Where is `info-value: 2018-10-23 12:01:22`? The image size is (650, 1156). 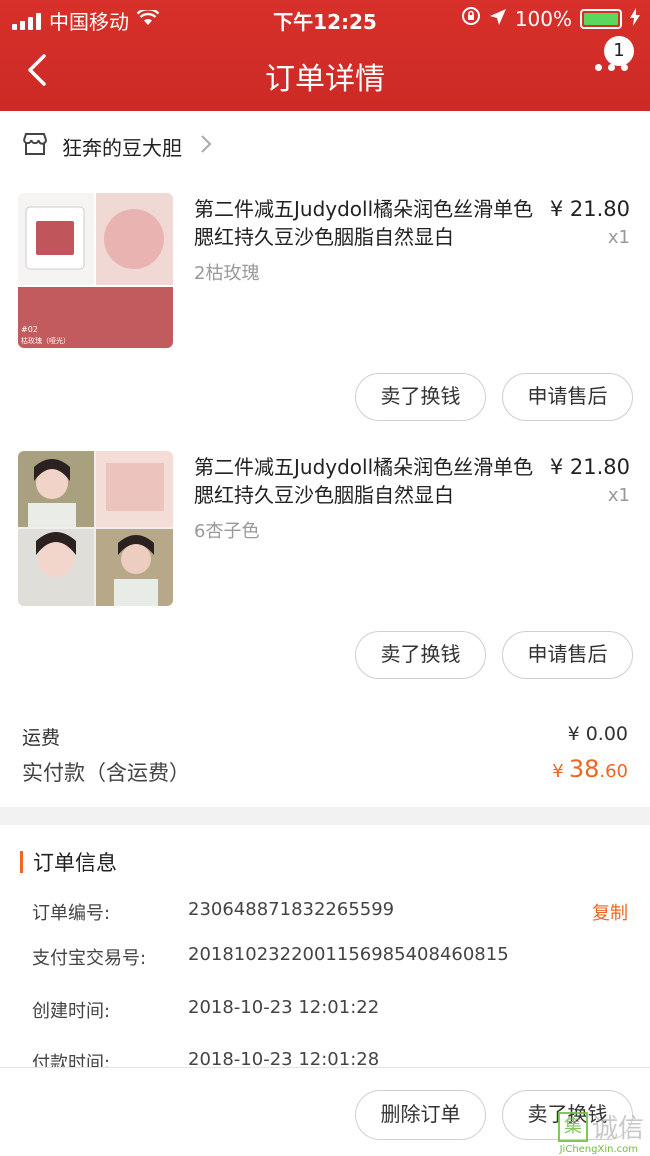 info-value: 2018-10-23 12:01:22 is located at coordinates (284, 1007).